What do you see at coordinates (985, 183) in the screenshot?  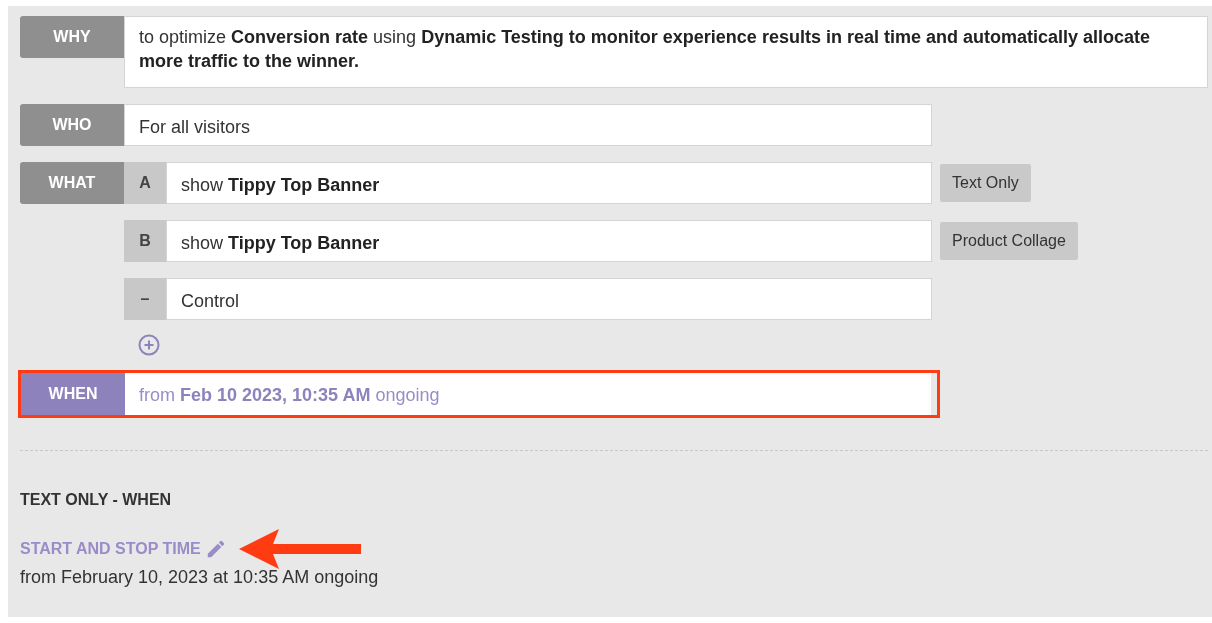 I see `variant-tag: Text Only` at bounding box center [985, 183].